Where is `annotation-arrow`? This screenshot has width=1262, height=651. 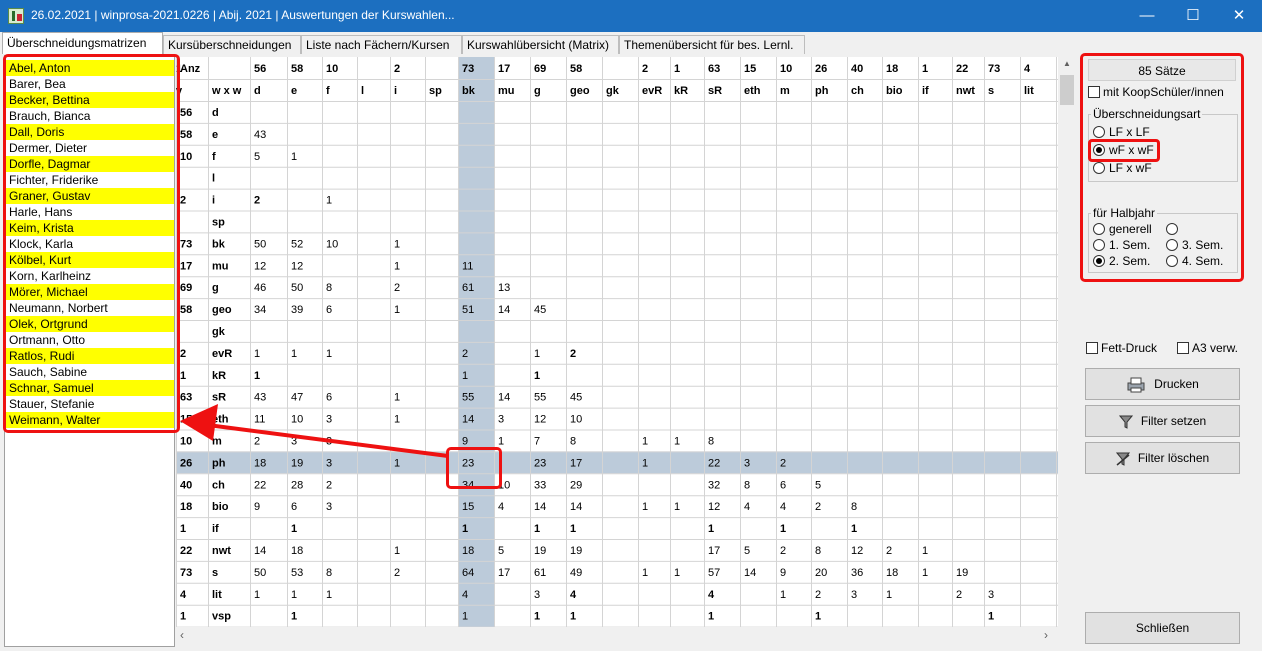
annotation-arrow is located at coordinates (314, 431).